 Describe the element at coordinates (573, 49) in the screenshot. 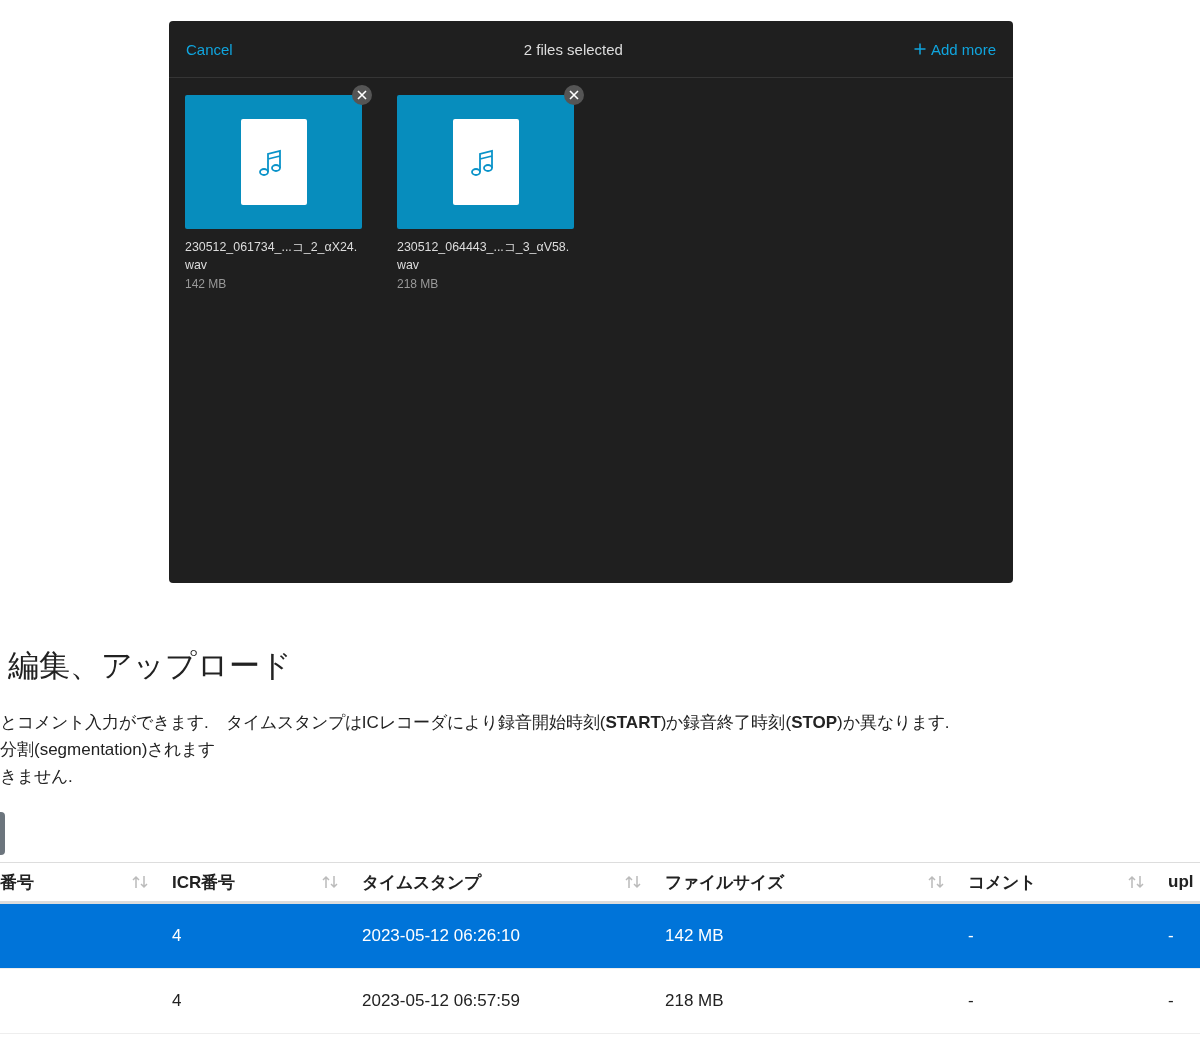

I see `dialog-title: 2 files selected` at that location.